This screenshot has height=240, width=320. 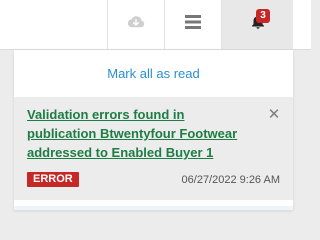 I want to click on error-status-badge: ERROR, so click(x=53, y=179).